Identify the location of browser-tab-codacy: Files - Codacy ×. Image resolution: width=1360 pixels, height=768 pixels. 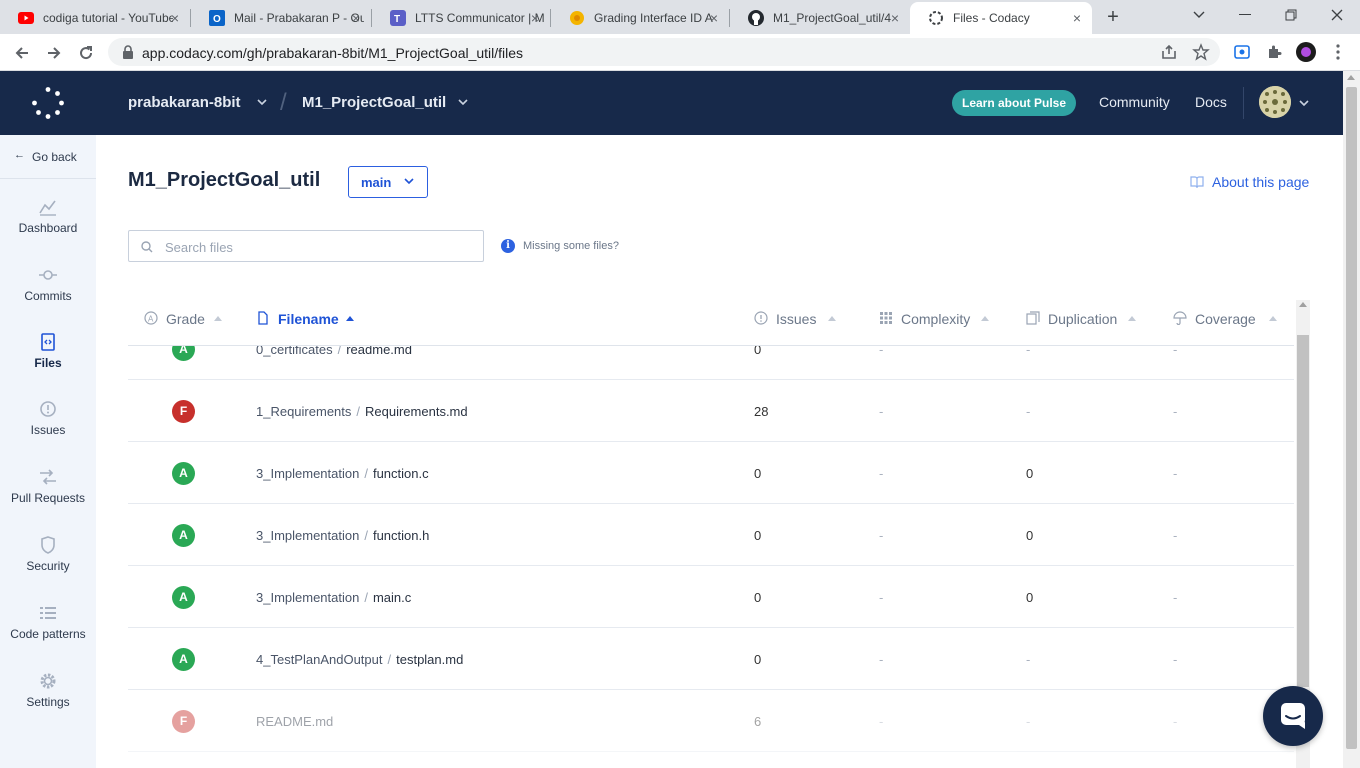
(1001, 18).